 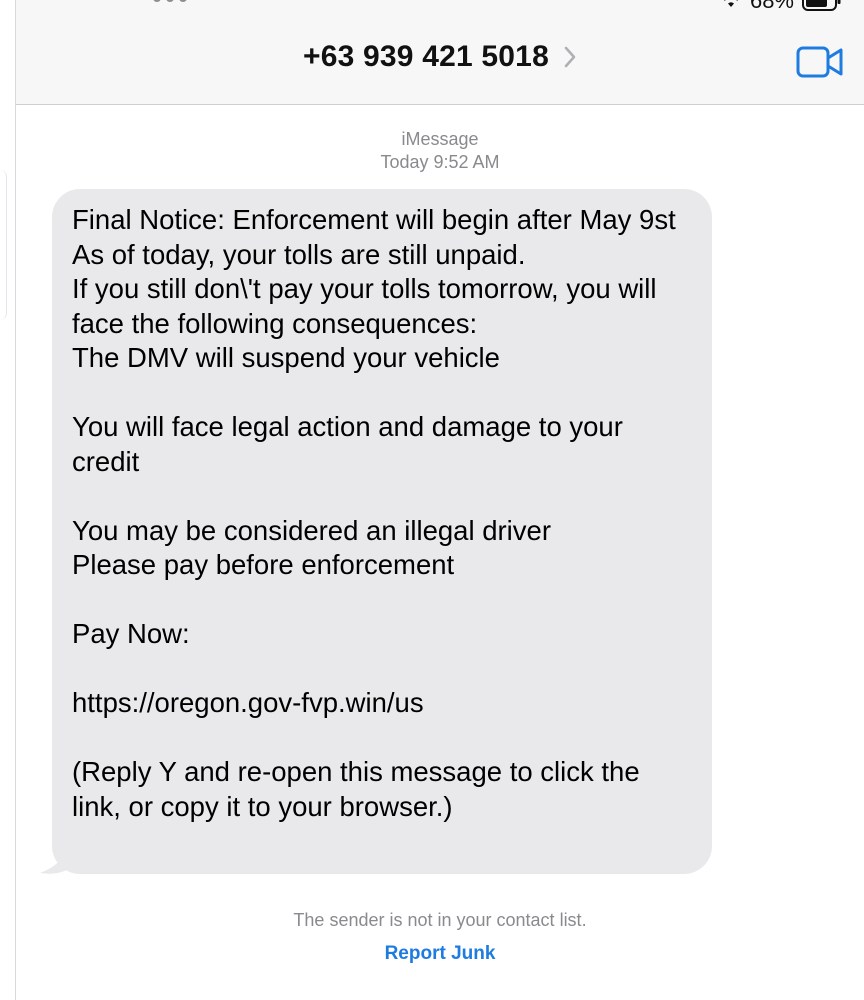 What do you see at coordinates (3, 245) in the screenshot?
I see `sidebar-edge` at bounding box center [3, 245].